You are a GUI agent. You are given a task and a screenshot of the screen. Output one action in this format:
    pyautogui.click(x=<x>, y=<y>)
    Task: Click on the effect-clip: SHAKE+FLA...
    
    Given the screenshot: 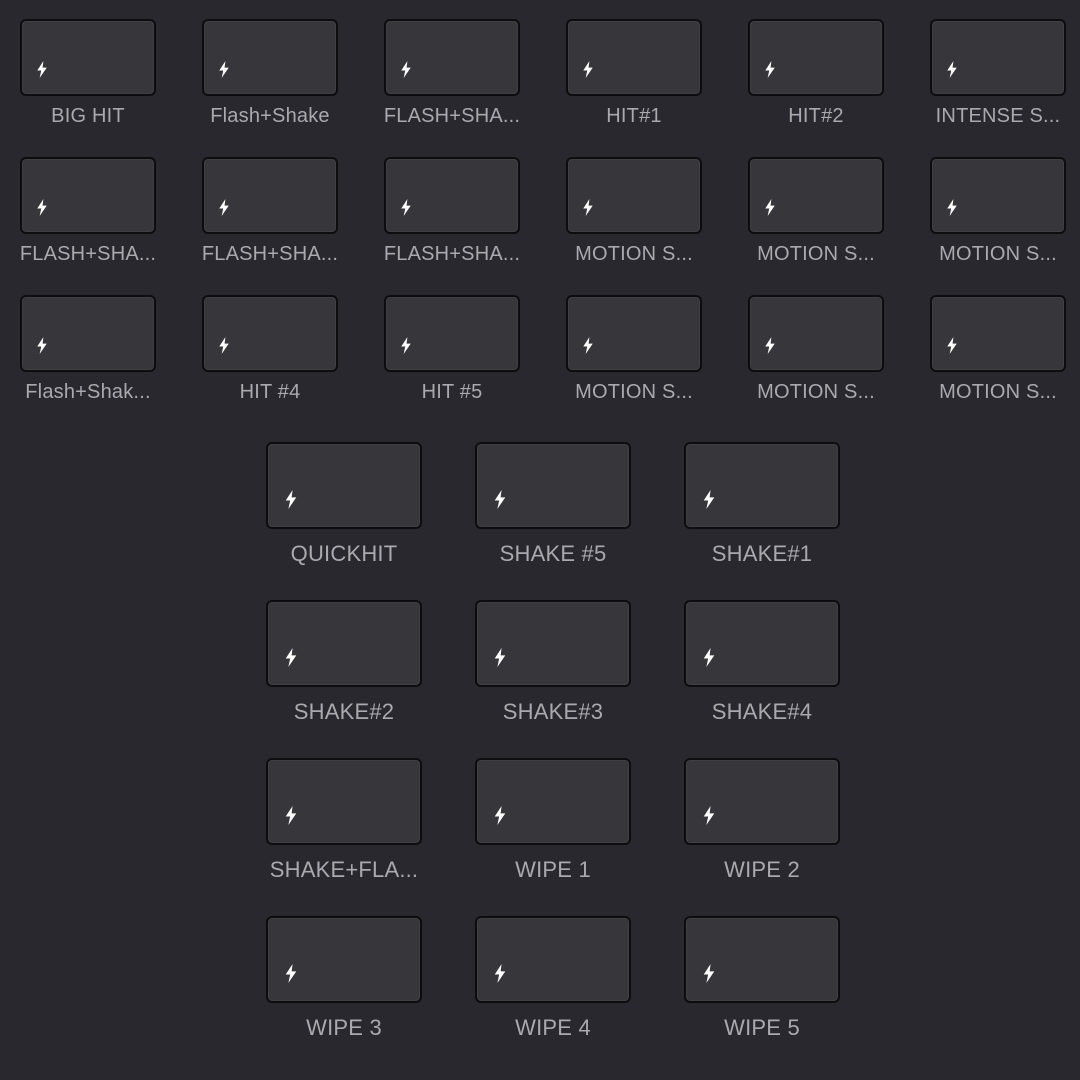 What is the action you would take?
    pyautogui.click(x=344, y=837)
    